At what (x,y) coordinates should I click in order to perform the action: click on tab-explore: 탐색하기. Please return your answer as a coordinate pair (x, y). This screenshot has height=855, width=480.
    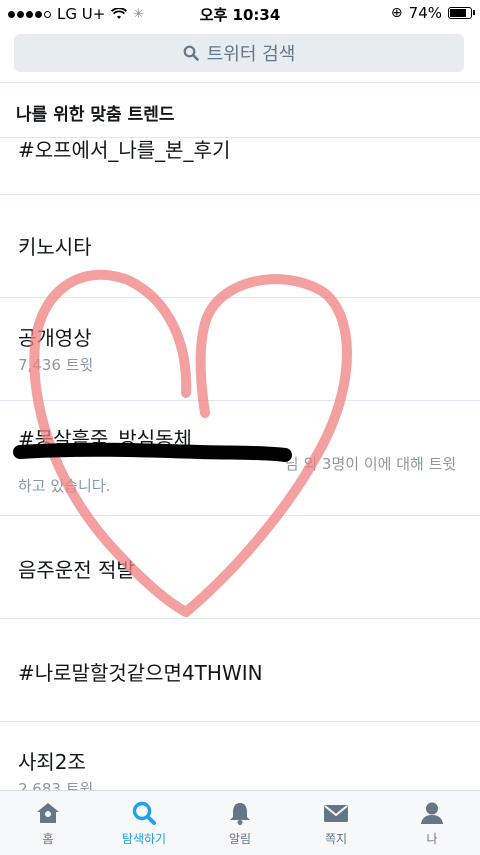
    Looking at the image, I should click on (144, 823).